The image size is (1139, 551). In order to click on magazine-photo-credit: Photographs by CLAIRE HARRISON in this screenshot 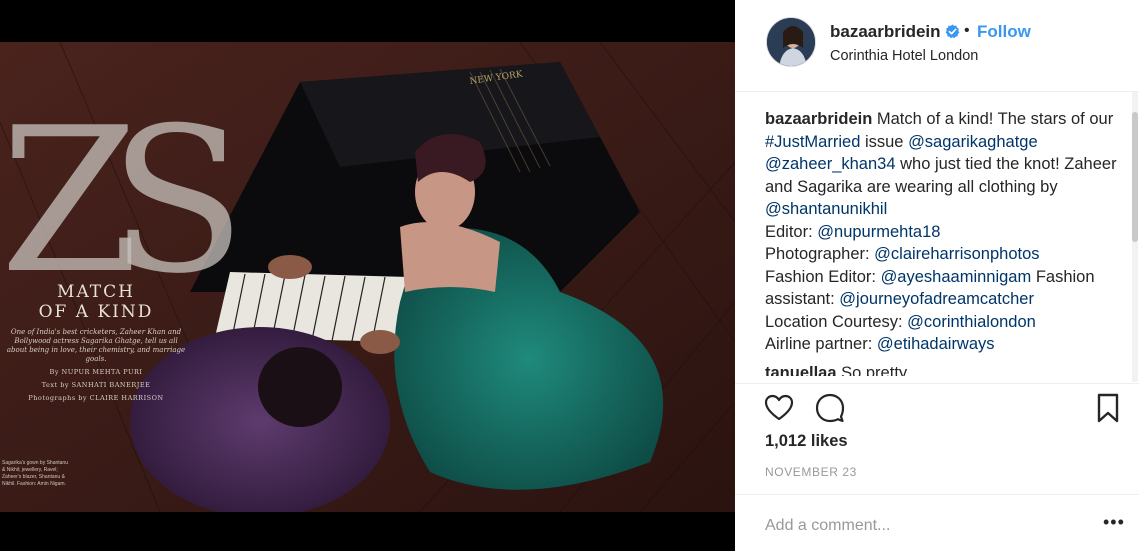, I will do `click(96, 398)`.